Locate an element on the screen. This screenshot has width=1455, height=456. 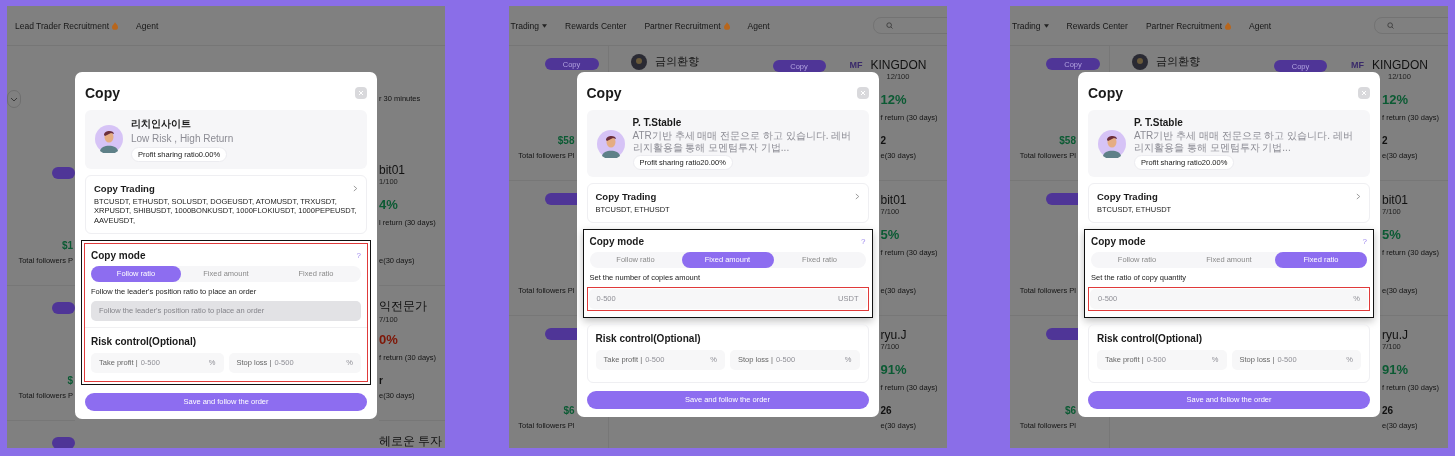
return-percent: 0% is located at coordinates (388, 339).